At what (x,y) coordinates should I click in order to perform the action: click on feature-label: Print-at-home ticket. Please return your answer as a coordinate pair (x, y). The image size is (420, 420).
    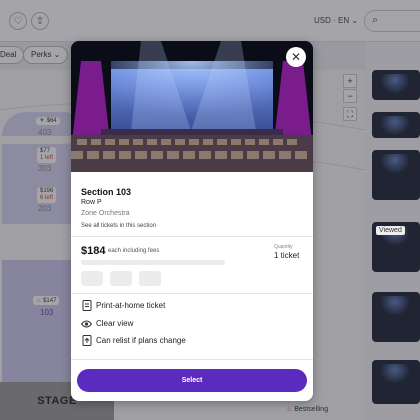
    Looking at the image, I should click on (131, 305).